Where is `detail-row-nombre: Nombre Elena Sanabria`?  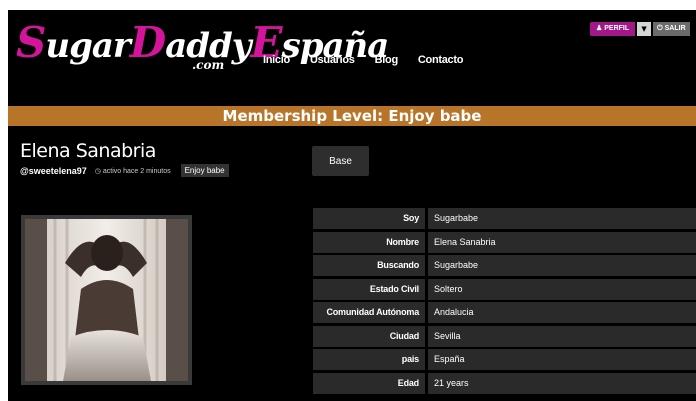
detail-row-nombre: Nombre Elena Sanabria is located at coordinates (504, 242).